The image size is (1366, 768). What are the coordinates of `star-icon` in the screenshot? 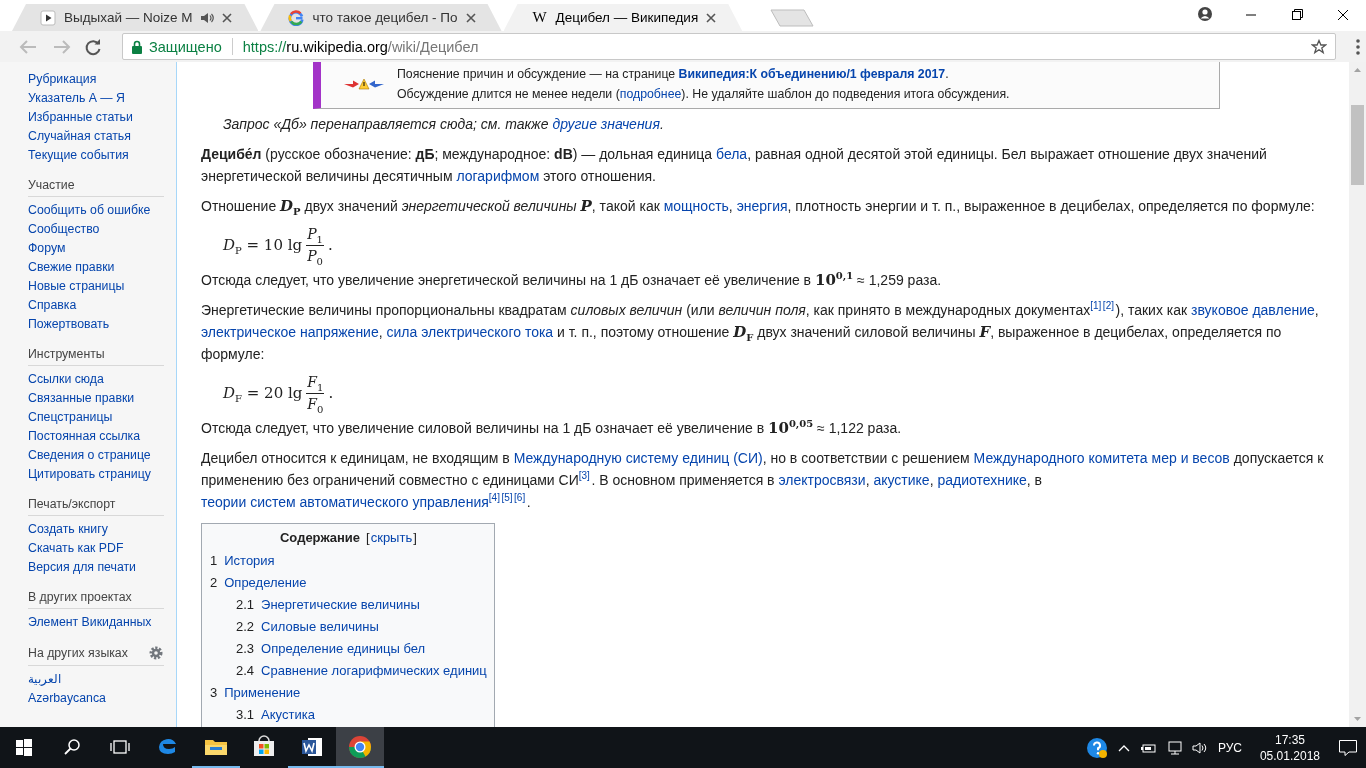 It's located at (1319, 46).